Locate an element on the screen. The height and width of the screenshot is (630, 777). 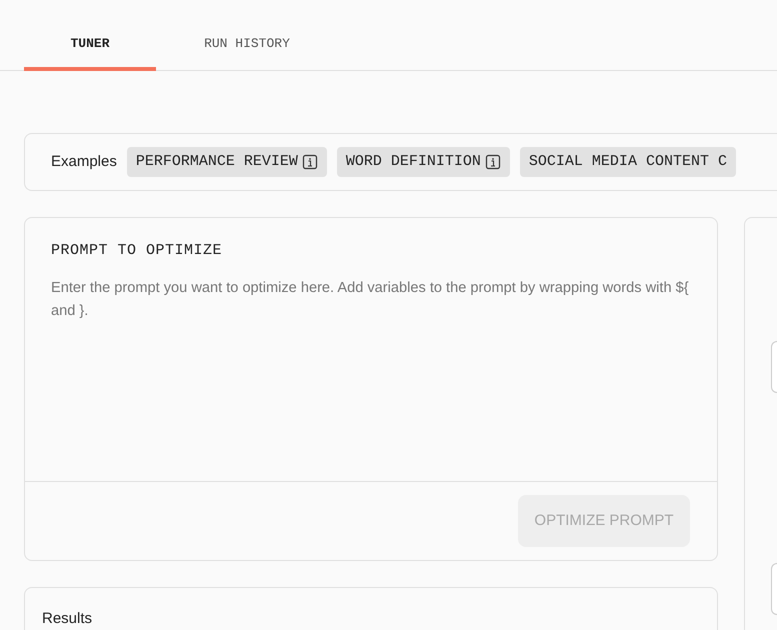
examples-label: Examples is located at coordinates (84, 162).